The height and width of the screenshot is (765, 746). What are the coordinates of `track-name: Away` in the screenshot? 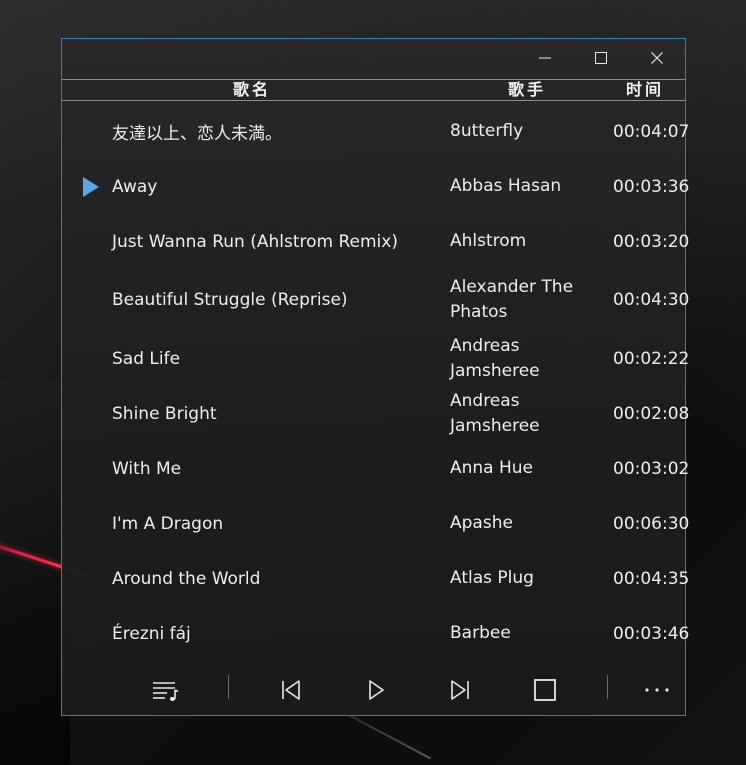 It's located at (135, 186).